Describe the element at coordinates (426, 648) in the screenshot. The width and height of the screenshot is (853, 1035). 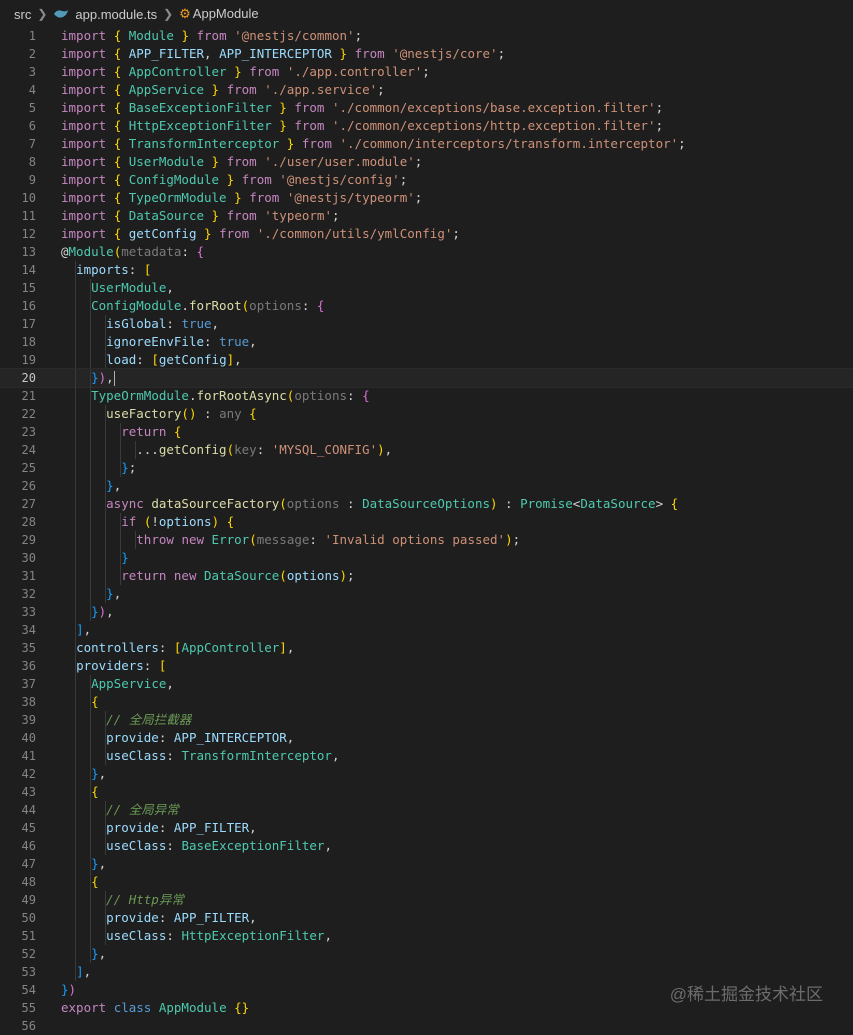
I see `code-line: 35 controllers: [AppController],` at that location.